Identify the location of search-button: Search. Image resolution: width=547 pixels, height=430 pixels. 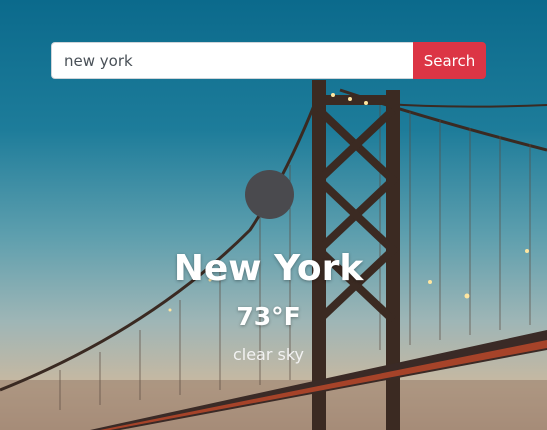
(449, 60).